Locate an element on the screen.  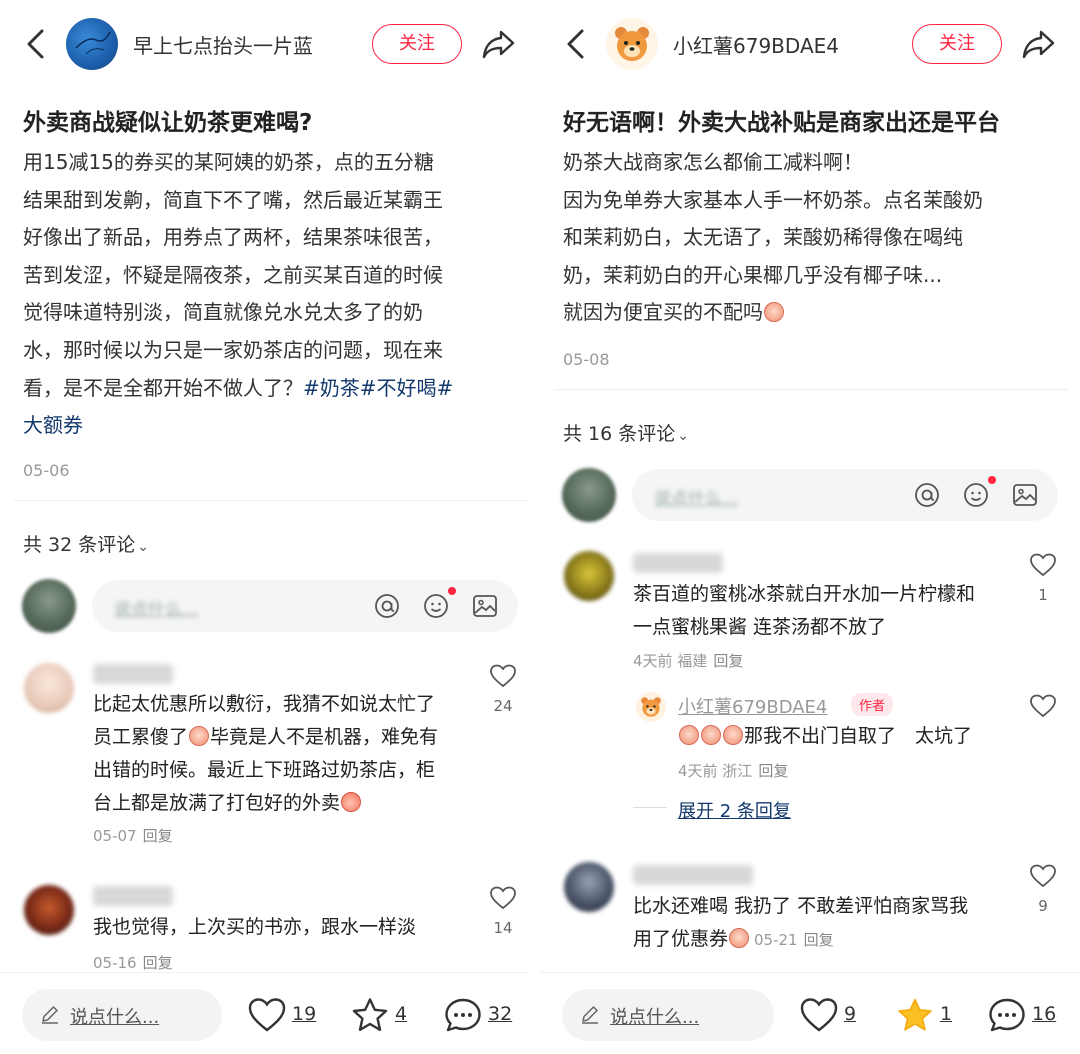
comment-count: 32 is located at coordinates (500, 1014).